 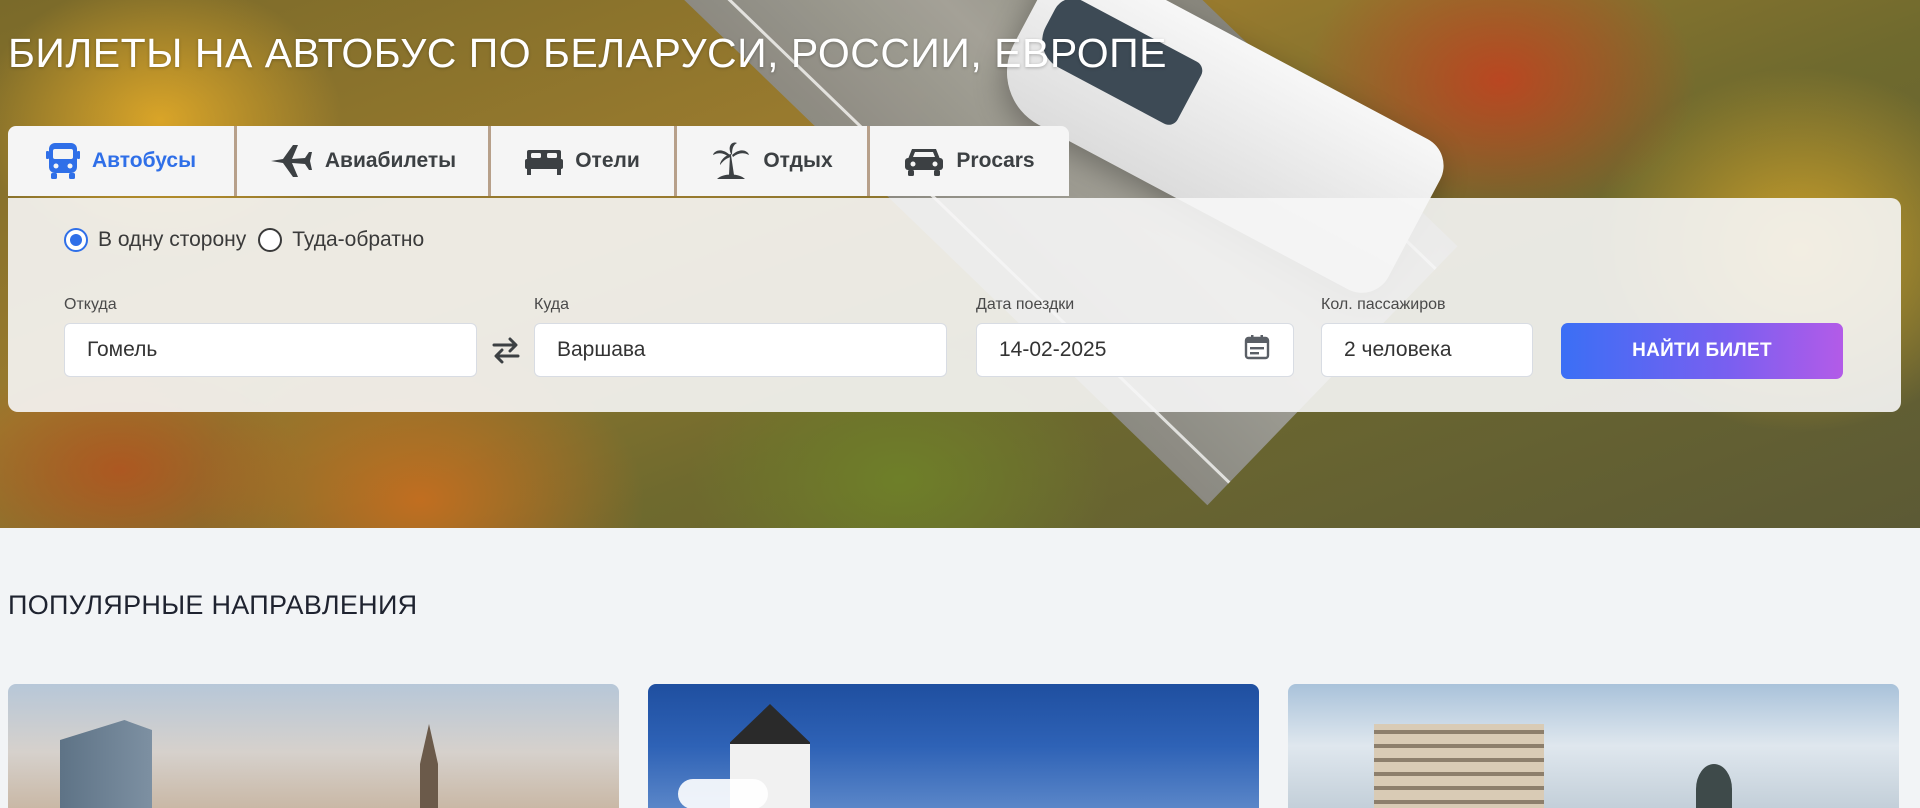 I want to click on passengers-input: 2 человека, so click(x=1427, y=350).